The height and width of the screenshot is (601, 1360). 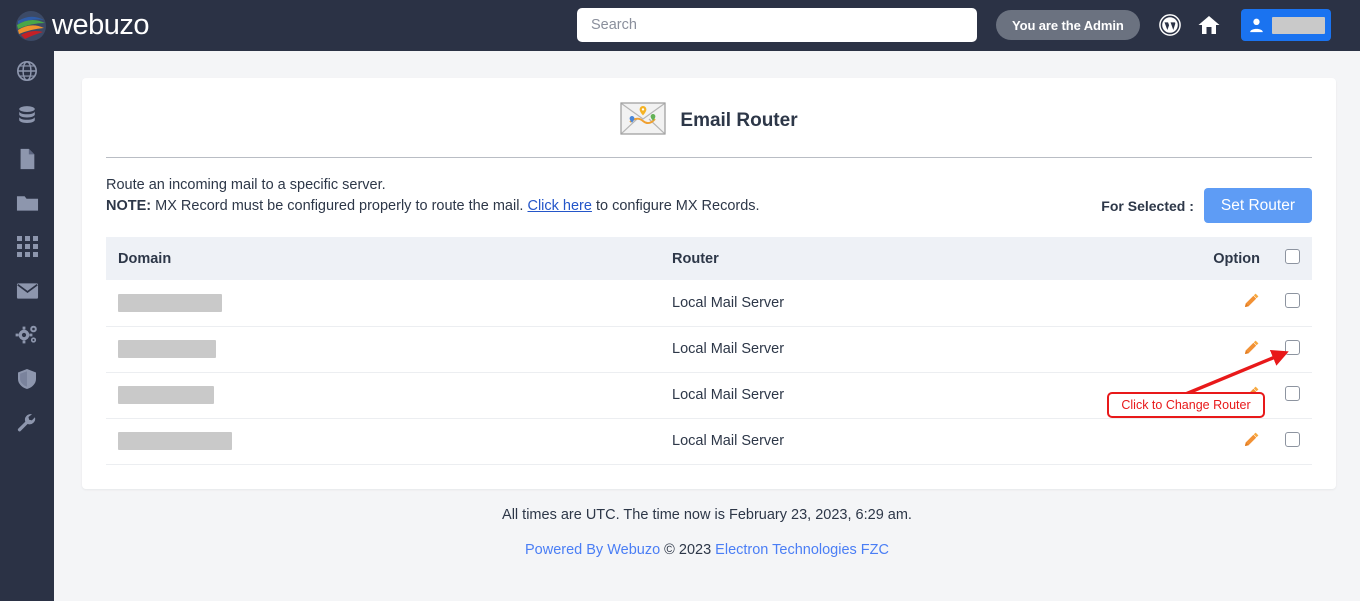 I want to click on left-sidebar, so click(x=27, y=326).